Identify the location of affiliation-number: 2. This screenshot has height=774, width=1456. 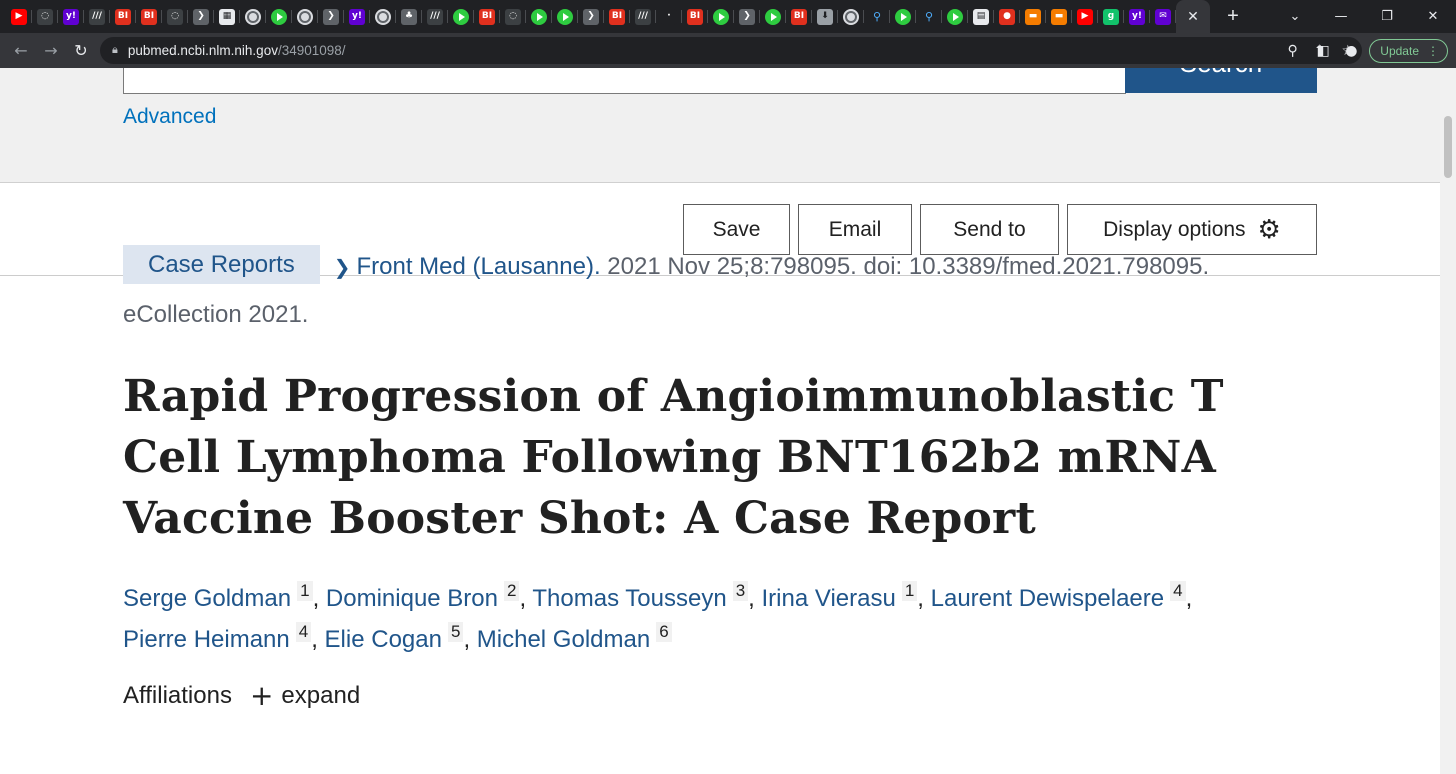
(512, 591).